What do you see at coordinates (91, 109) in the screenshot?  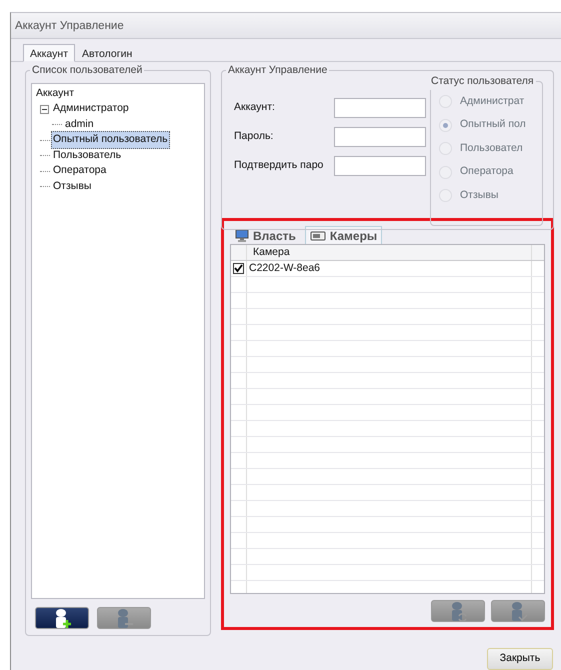 I see `tree-item: Администратор` at bounding box center [91, 109].